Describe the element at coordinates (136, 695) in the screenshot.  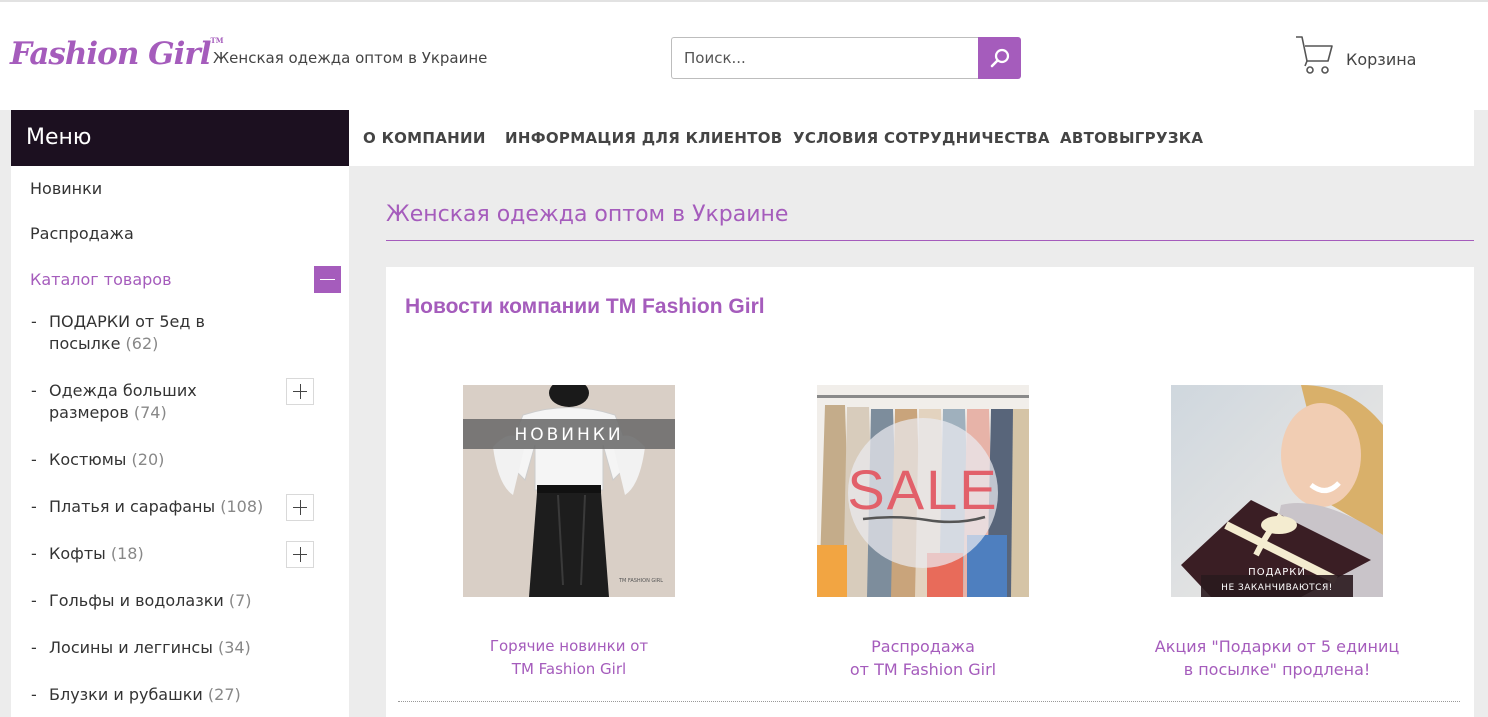
I see `category-blouses: - Блузки и рубашки (27)` at that location.